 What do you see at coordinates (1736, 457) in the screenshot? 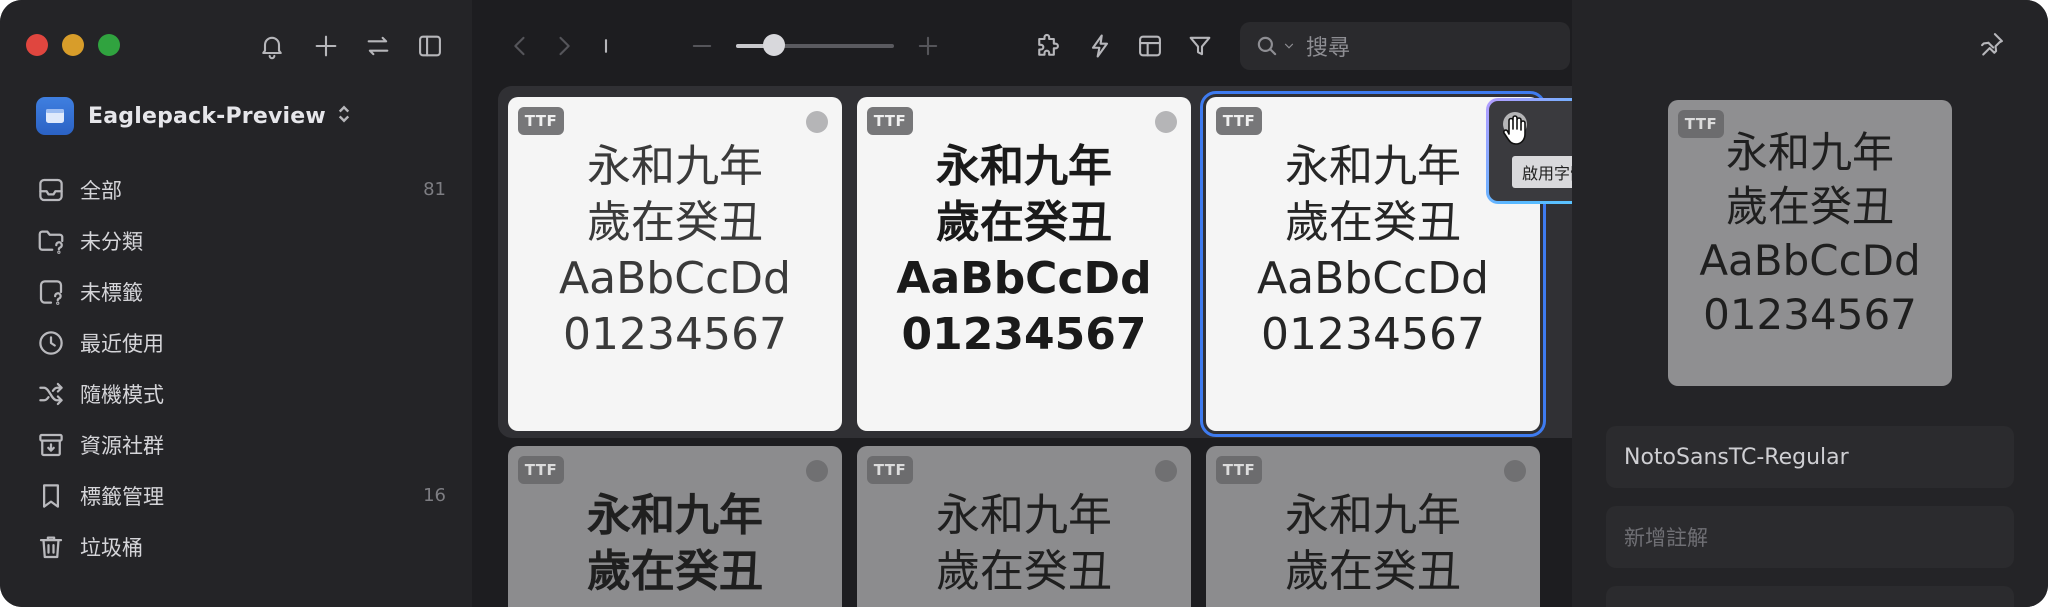
I see `font-name: NotoSansTC-Regular` at bounding box center [1736, 457].